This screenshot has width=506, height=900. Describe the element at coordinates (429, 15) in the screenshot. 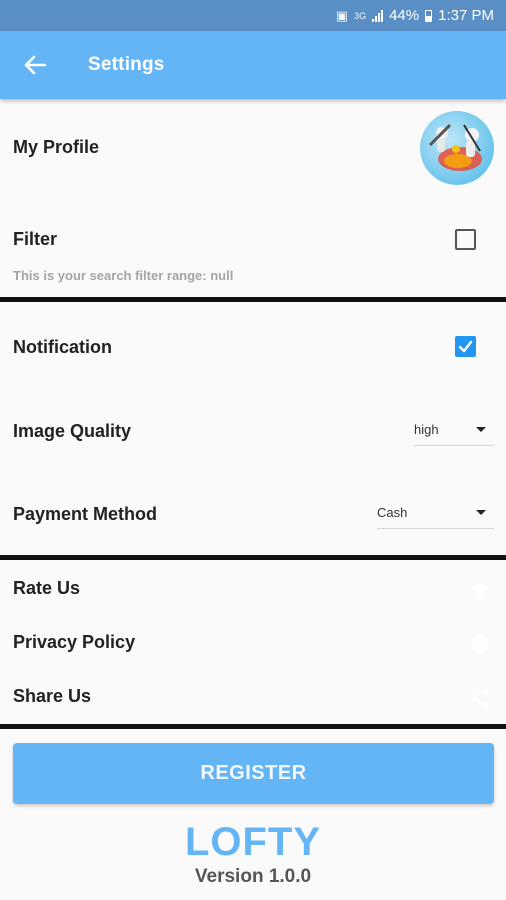

I see `battery-icon` at that location.